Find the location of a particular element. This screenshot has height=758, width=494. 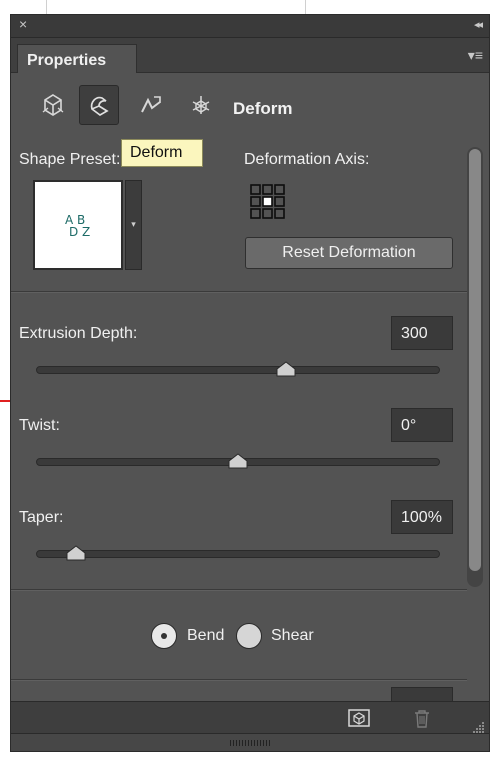

extrusion-depth-label: Extrusion Depth: is located at coordinates (78, 333).